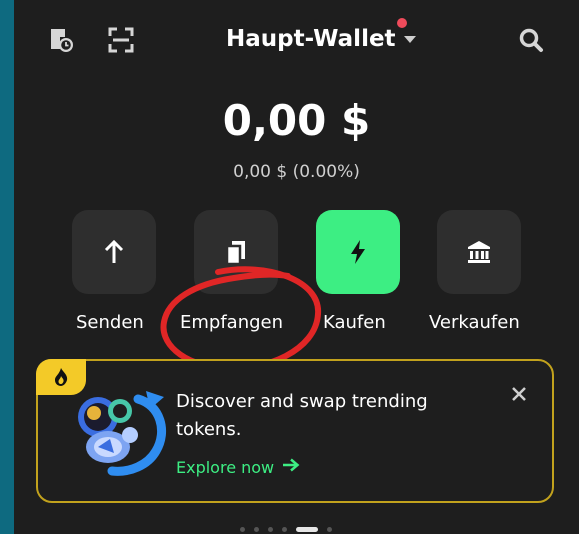  I want to click on notification-dot, so click(402, 23).